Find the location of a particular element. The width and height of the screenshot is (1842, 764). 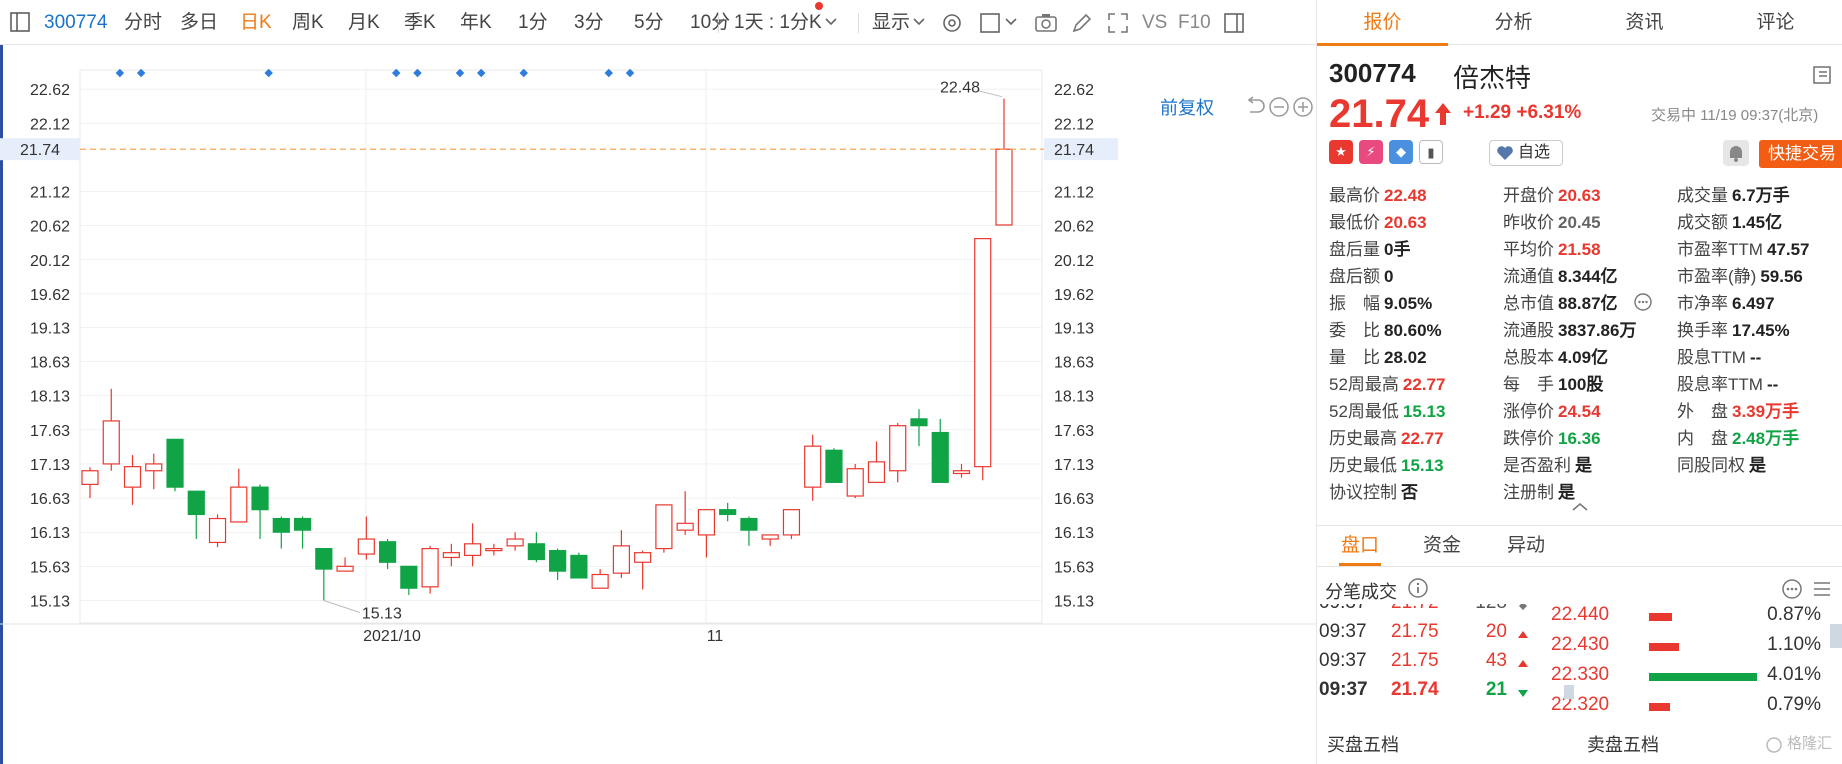

panel-tab: 资讯 is located at coordinates (1644, 22).